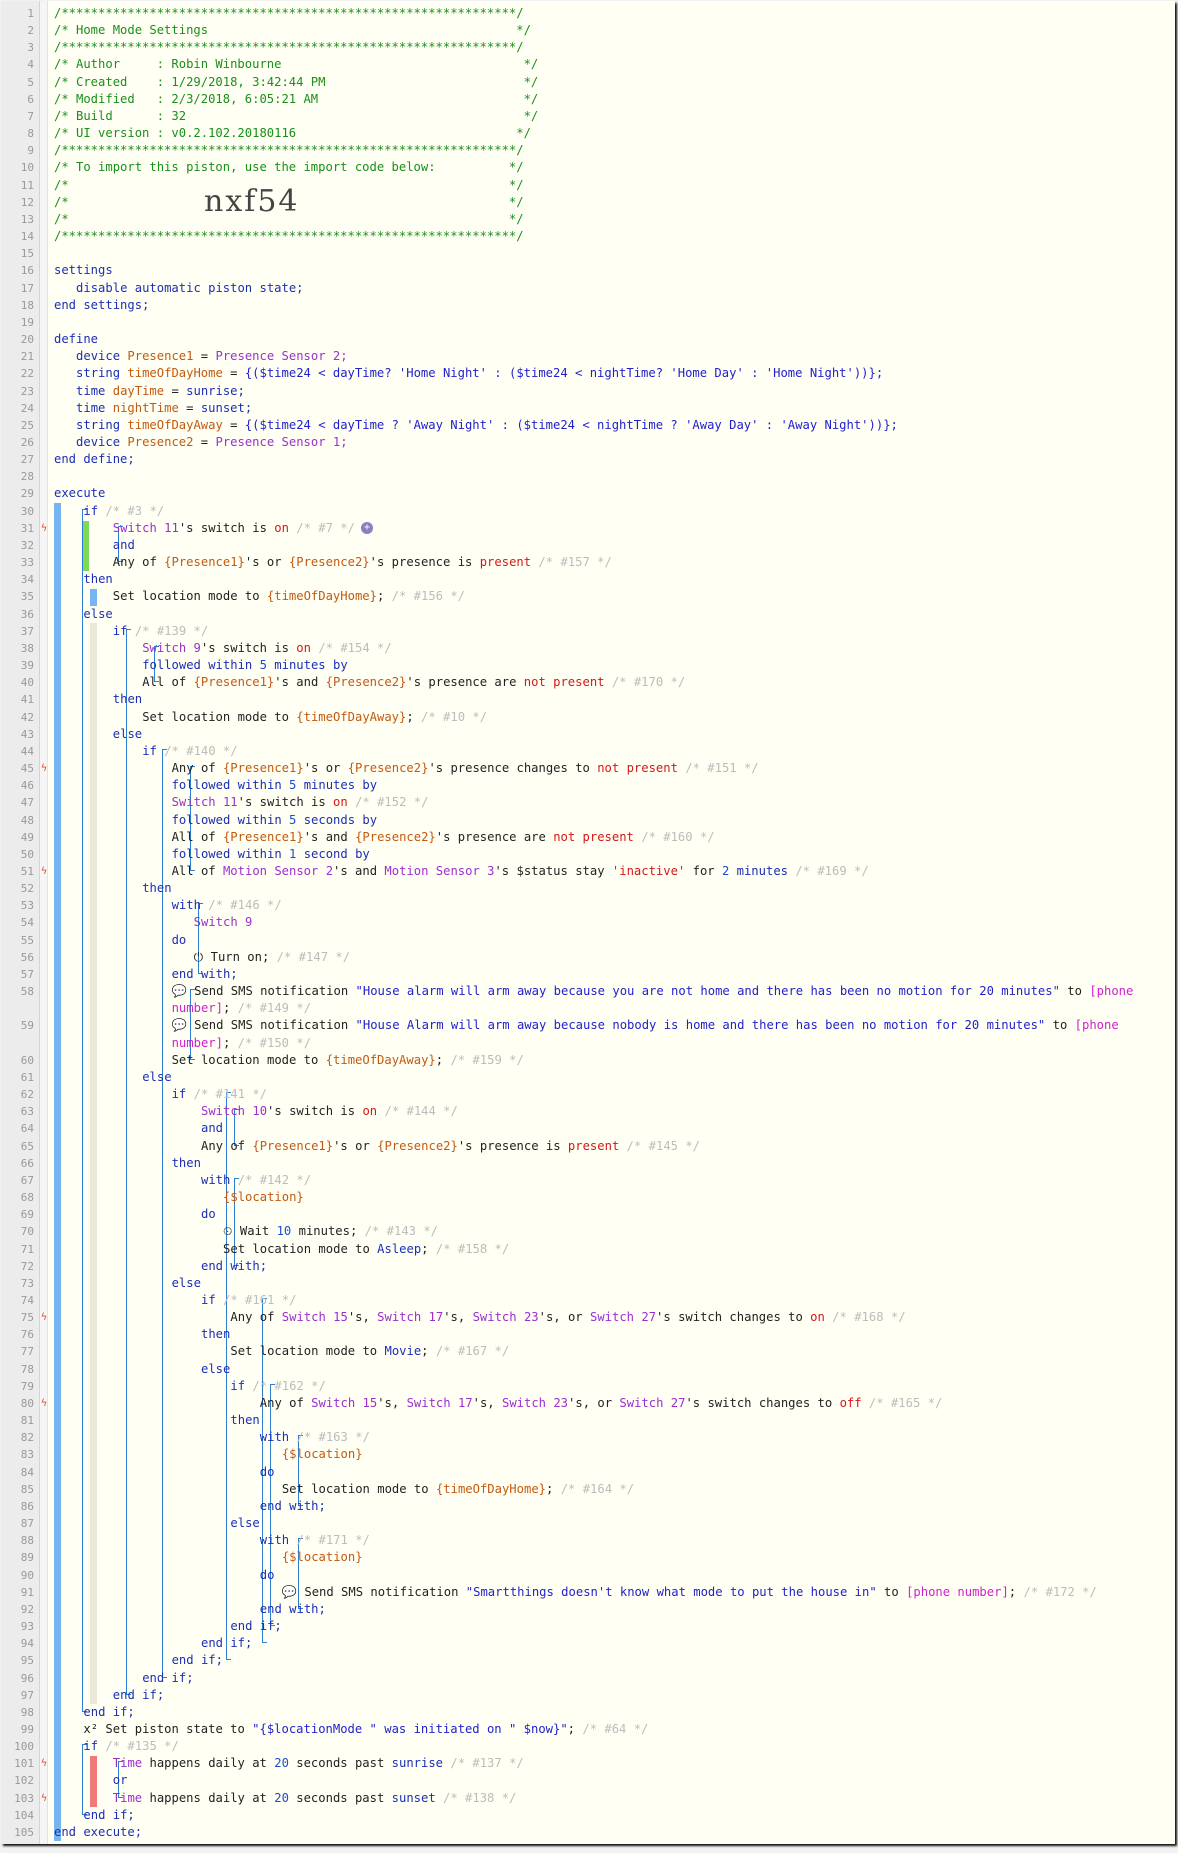 The image size is (1178, 1853). I want to click on line-text: /* Author : Robin Winbourne */, so click(296, 64).